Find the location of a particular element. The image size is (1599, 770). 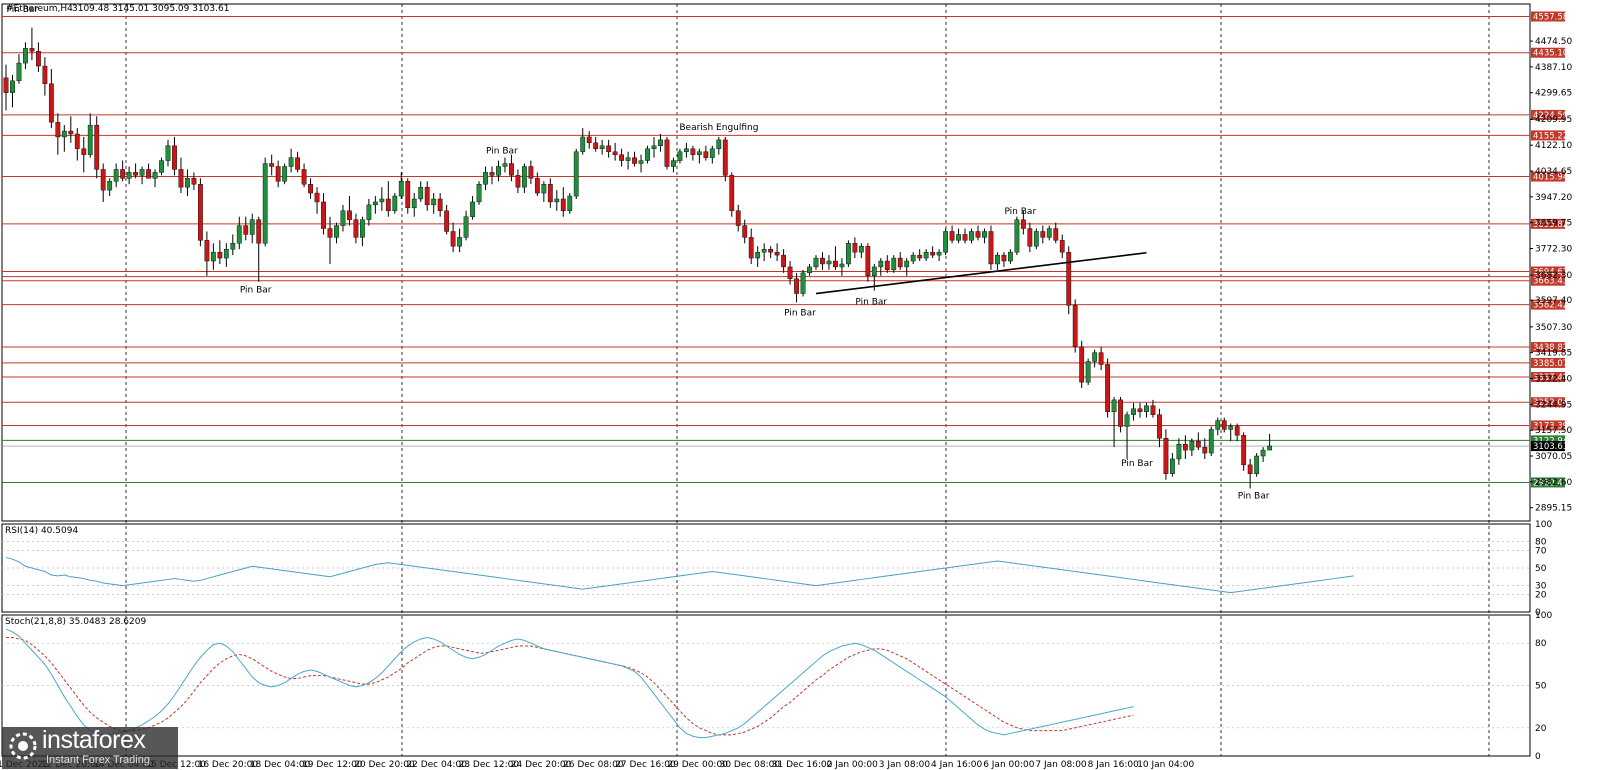

y-tick-label: 3772.30 is located at coordinates (1553, 250).